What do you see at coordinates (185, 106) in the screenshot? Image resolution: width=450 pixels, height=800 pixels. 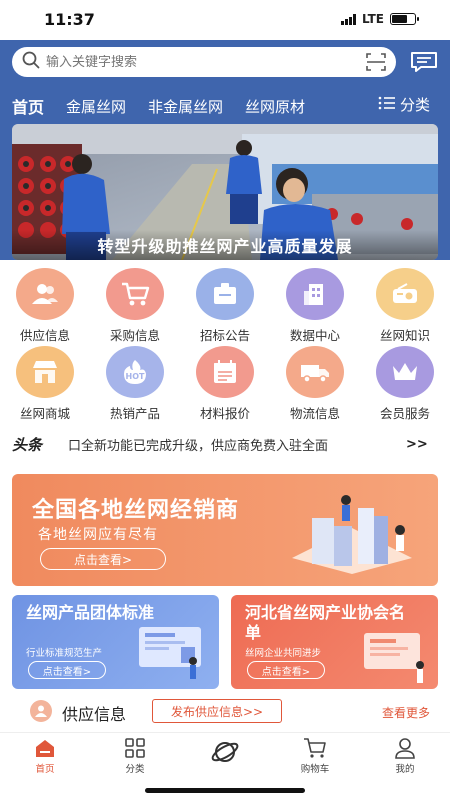 I see `tab-nonmetal-mesh: 非金属丝网` at bounding box center [185, 106].